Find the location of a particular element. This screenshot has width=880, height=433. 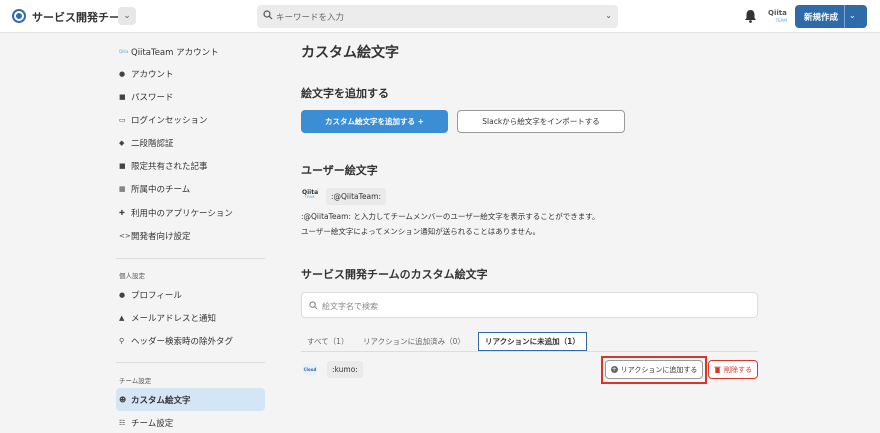

user-emoji-section-title: ユーザー絵文字 is located at coordinates (339, 170).